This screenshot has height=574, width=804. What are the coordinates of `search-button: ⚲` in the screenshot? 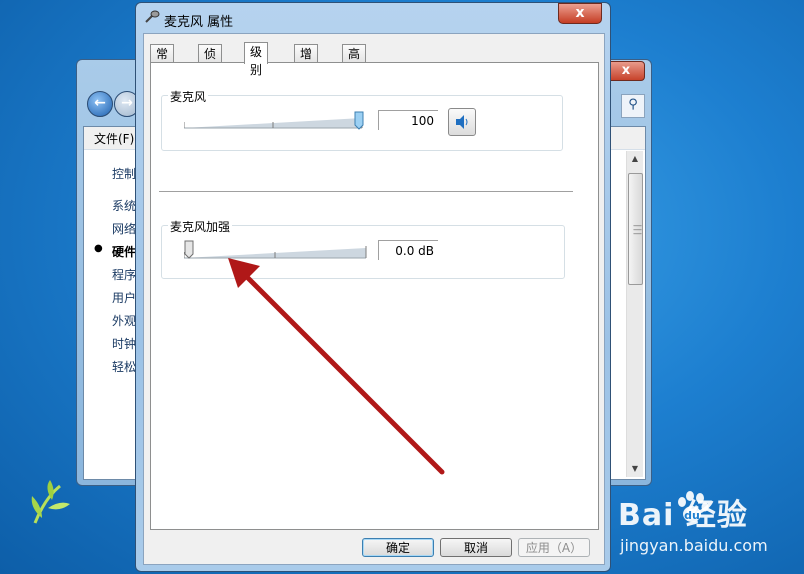 It's located at (633, 106).